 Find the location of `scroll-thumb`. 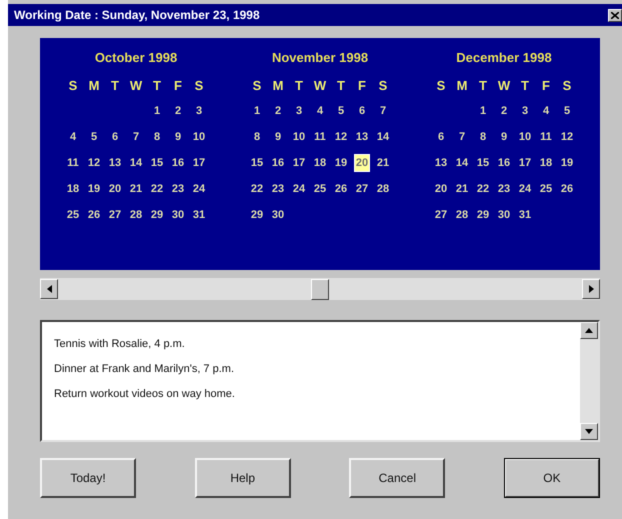

scroll-thumb is located at coordinates (320, 289).